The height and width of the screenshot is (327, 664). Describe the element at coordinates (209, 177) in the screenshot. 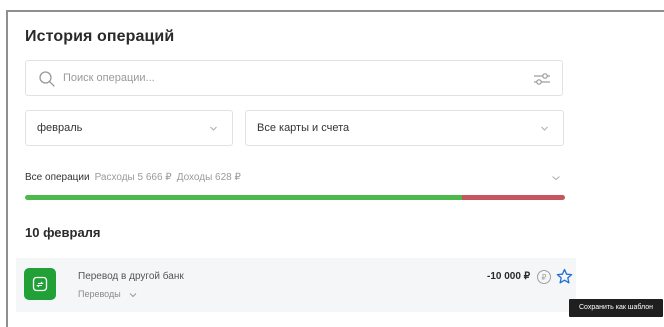

I see `income-total: Доходы 628 ₽` at that location.